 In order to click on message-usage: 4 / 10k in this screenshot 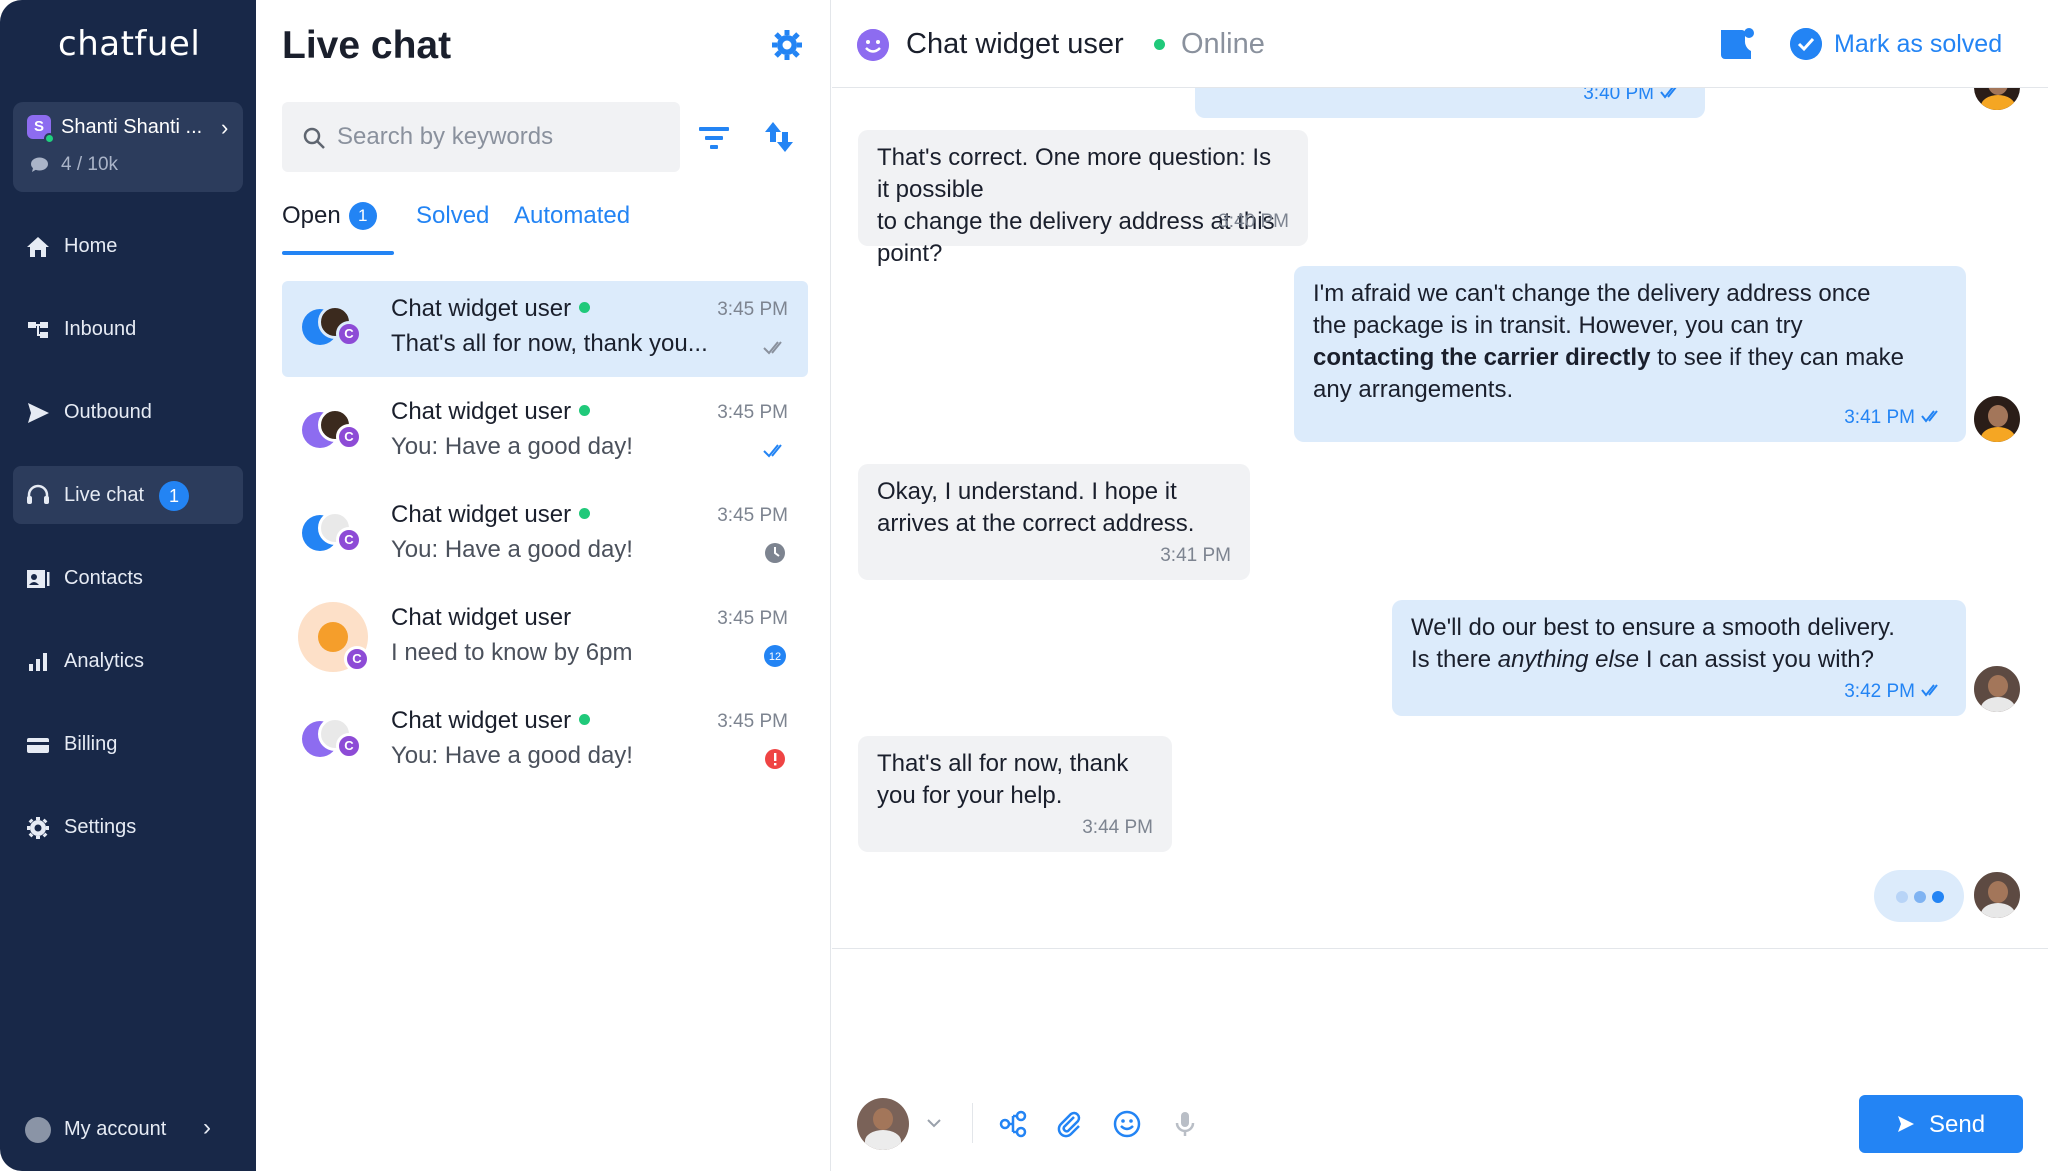, I will do `click(90, 164)`.